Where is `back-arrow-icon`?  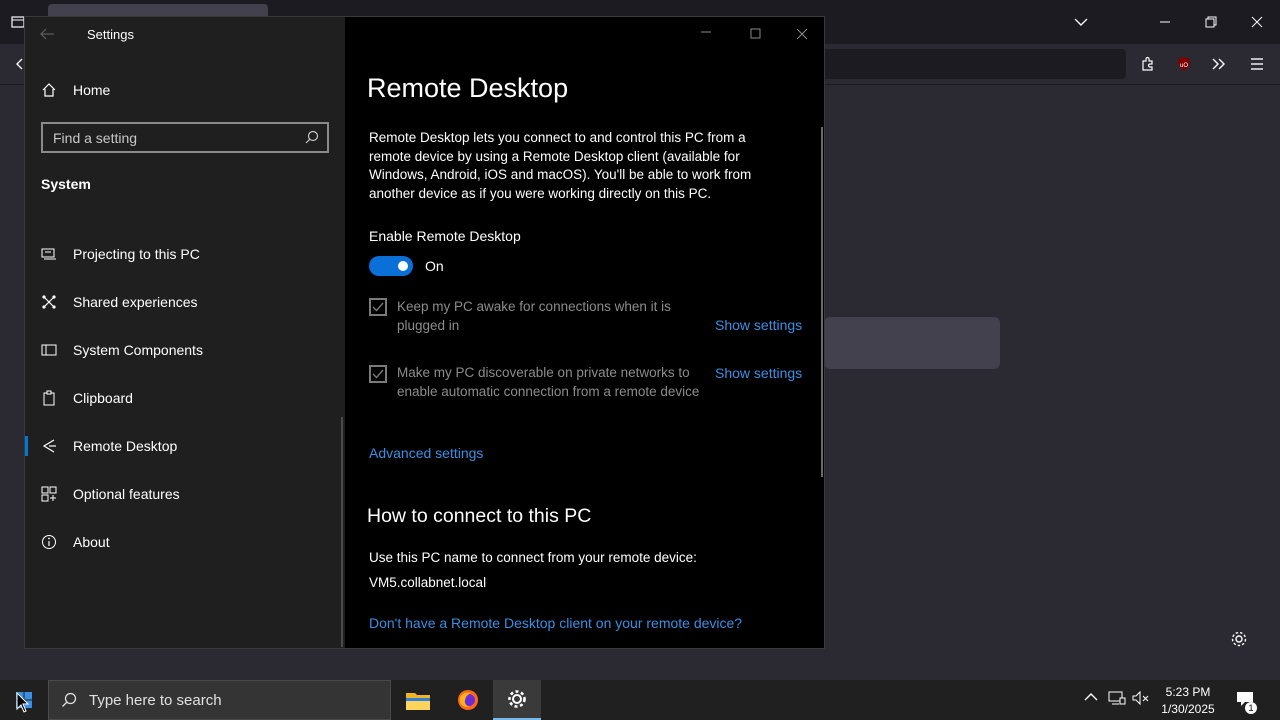
back-arrow-icon is located at coordinates (47, 36).